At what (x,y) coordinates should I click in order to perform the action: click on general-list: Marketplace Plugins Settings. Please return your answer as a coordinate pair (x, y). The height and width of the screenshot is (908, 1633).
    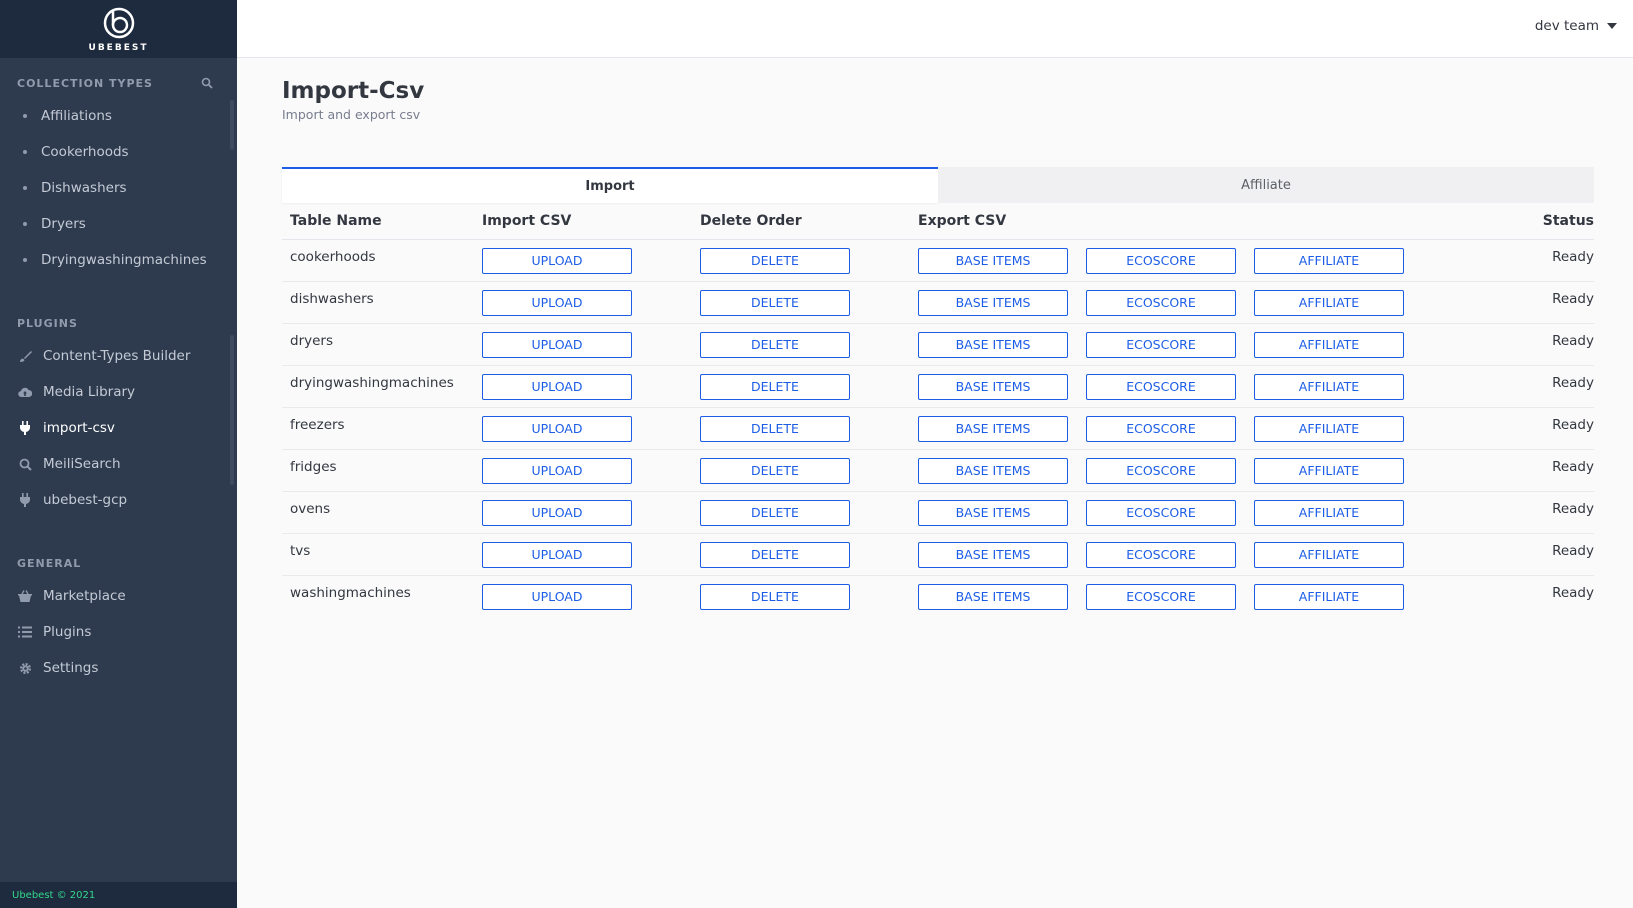
    Looking at the image, I should click on (118, 632).